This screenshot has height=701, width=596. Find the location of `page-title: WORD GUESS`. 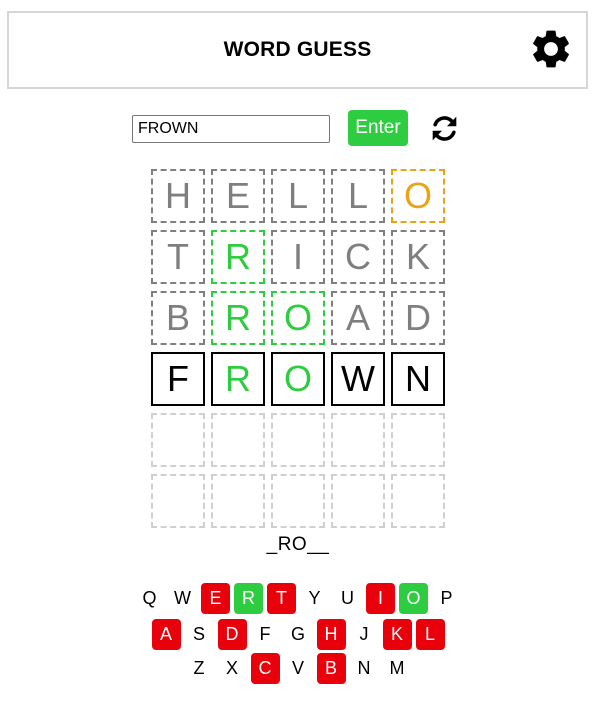

page-title: WORD GUESS is located at coordinates (297, 49).